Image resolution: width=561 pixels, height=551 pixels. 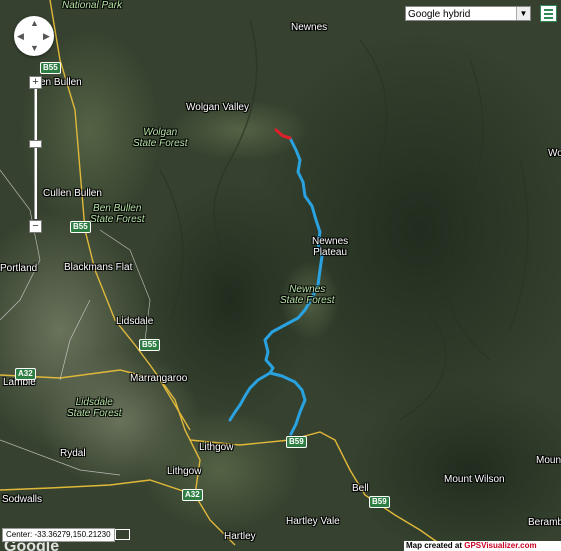 What do you see at coordinates (35, 153) in the screenshot?
I see `zoom-slider-track` at bounding box center [35, 153].